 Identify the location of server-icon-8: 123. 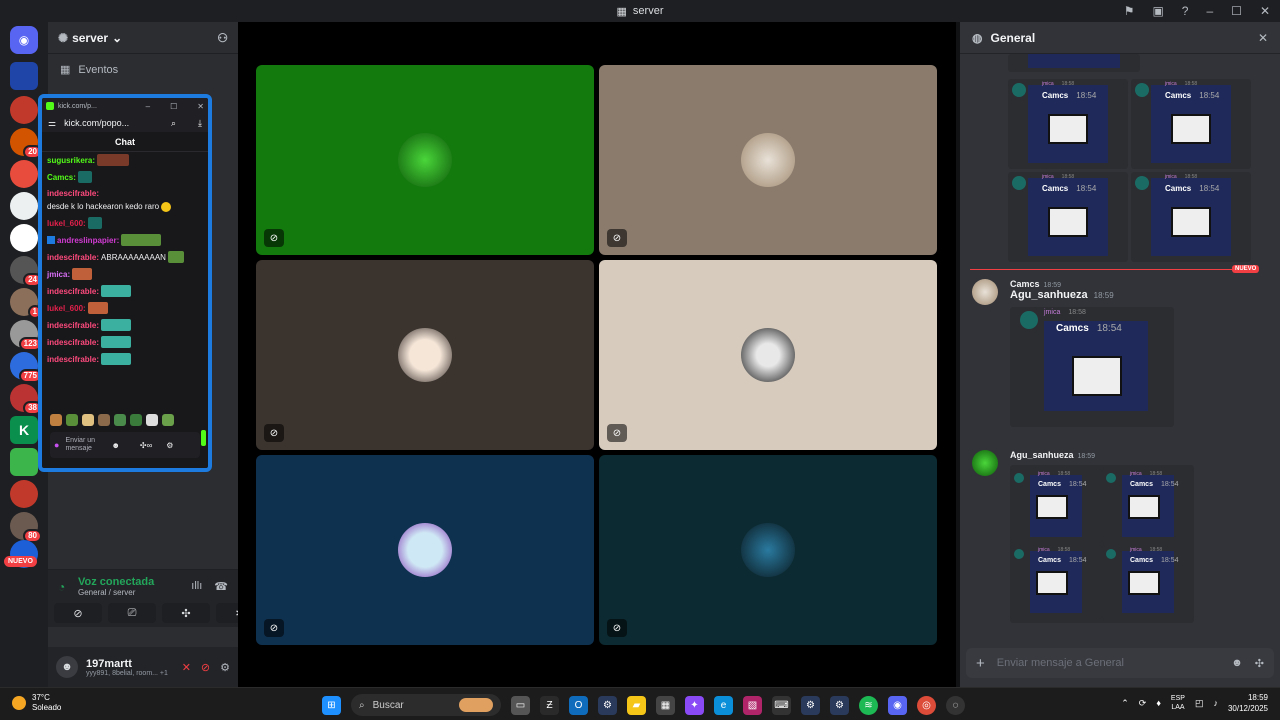
(26, 335).